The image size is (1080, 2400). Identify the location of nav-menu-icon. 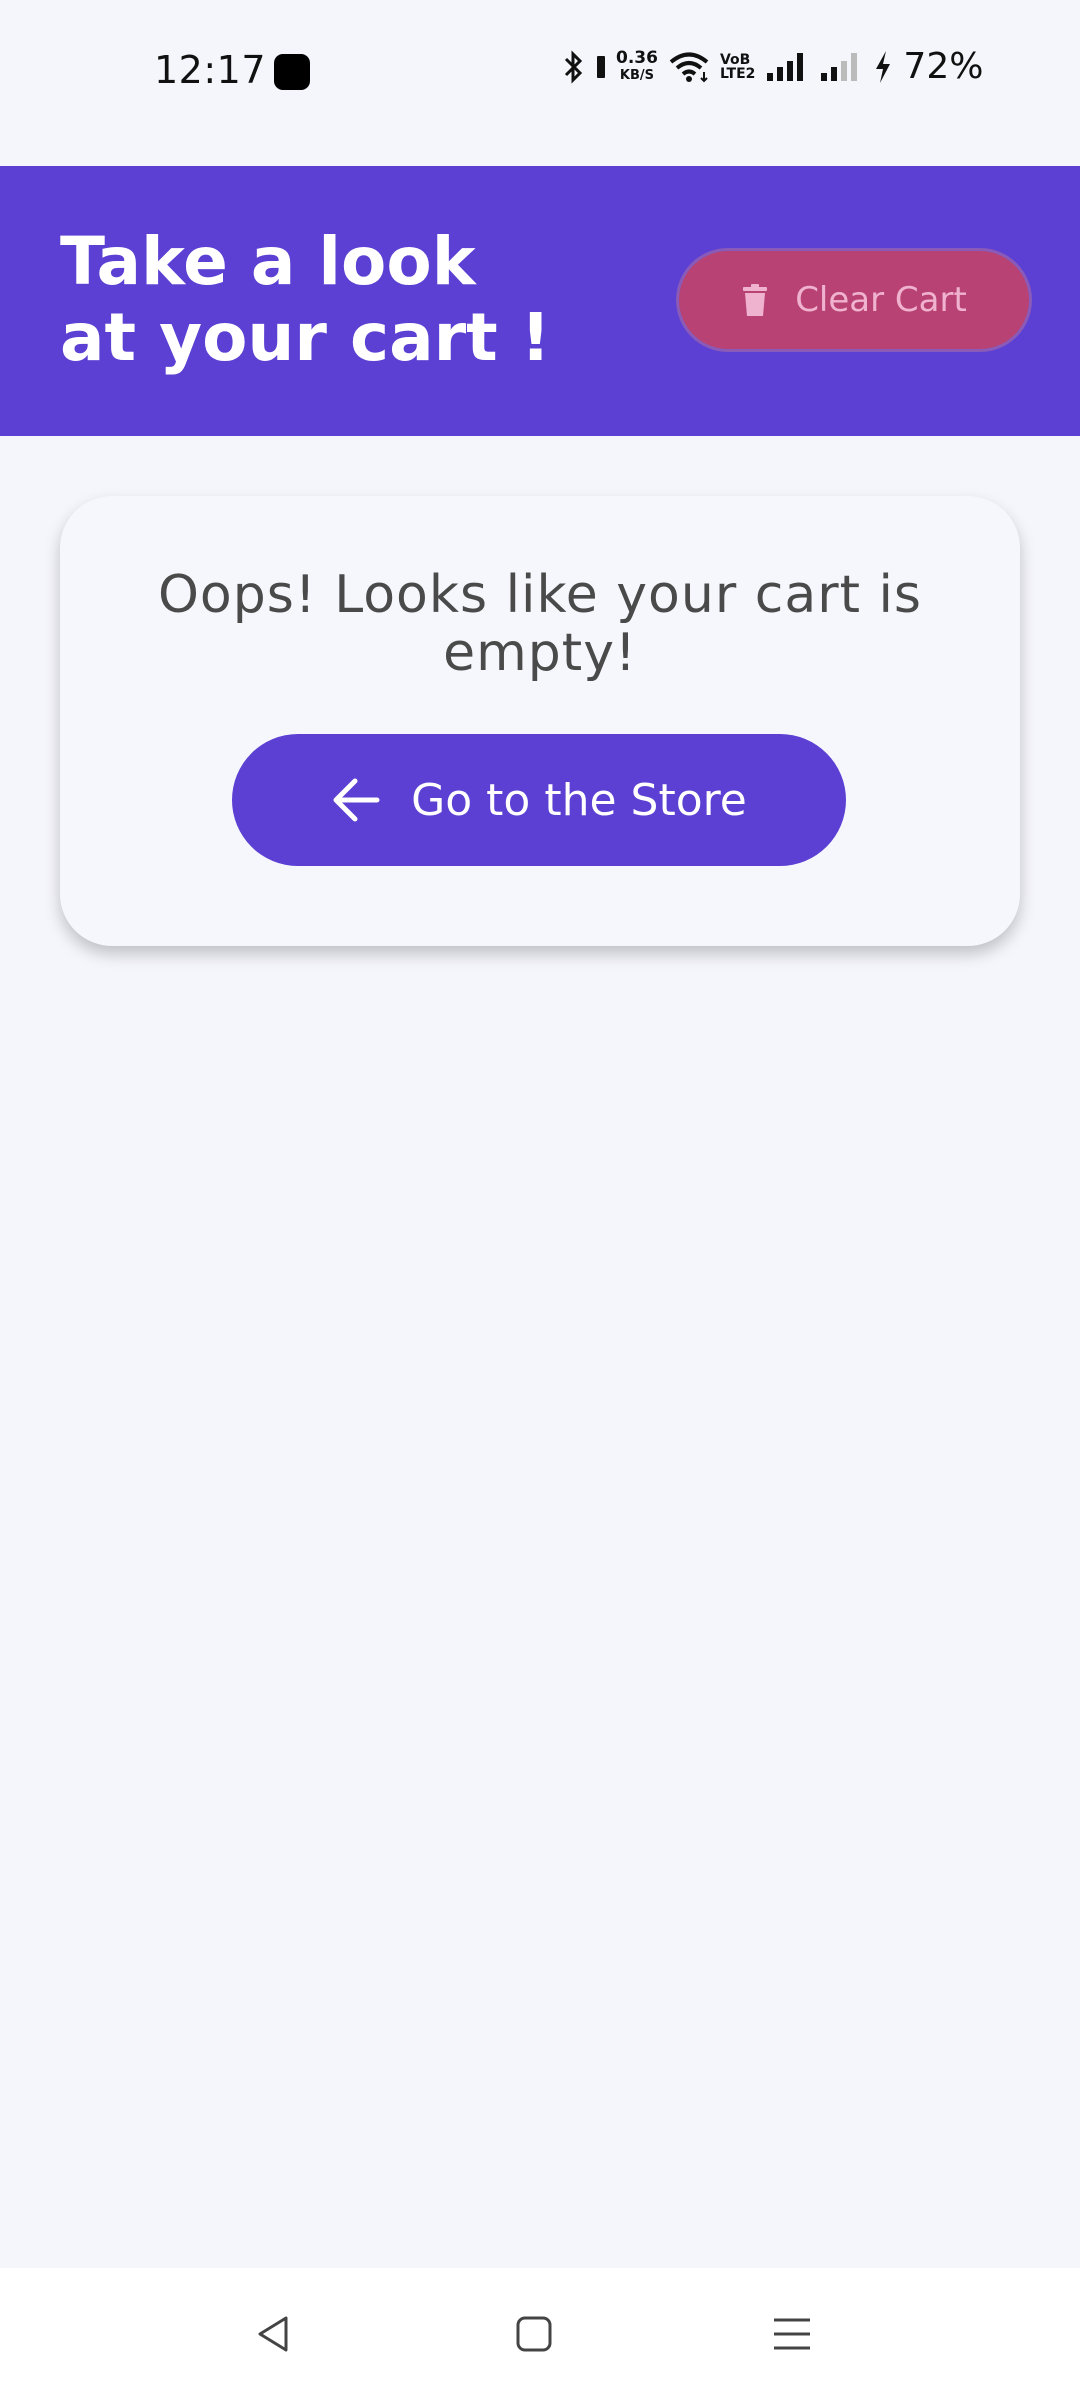
(792, 2336).